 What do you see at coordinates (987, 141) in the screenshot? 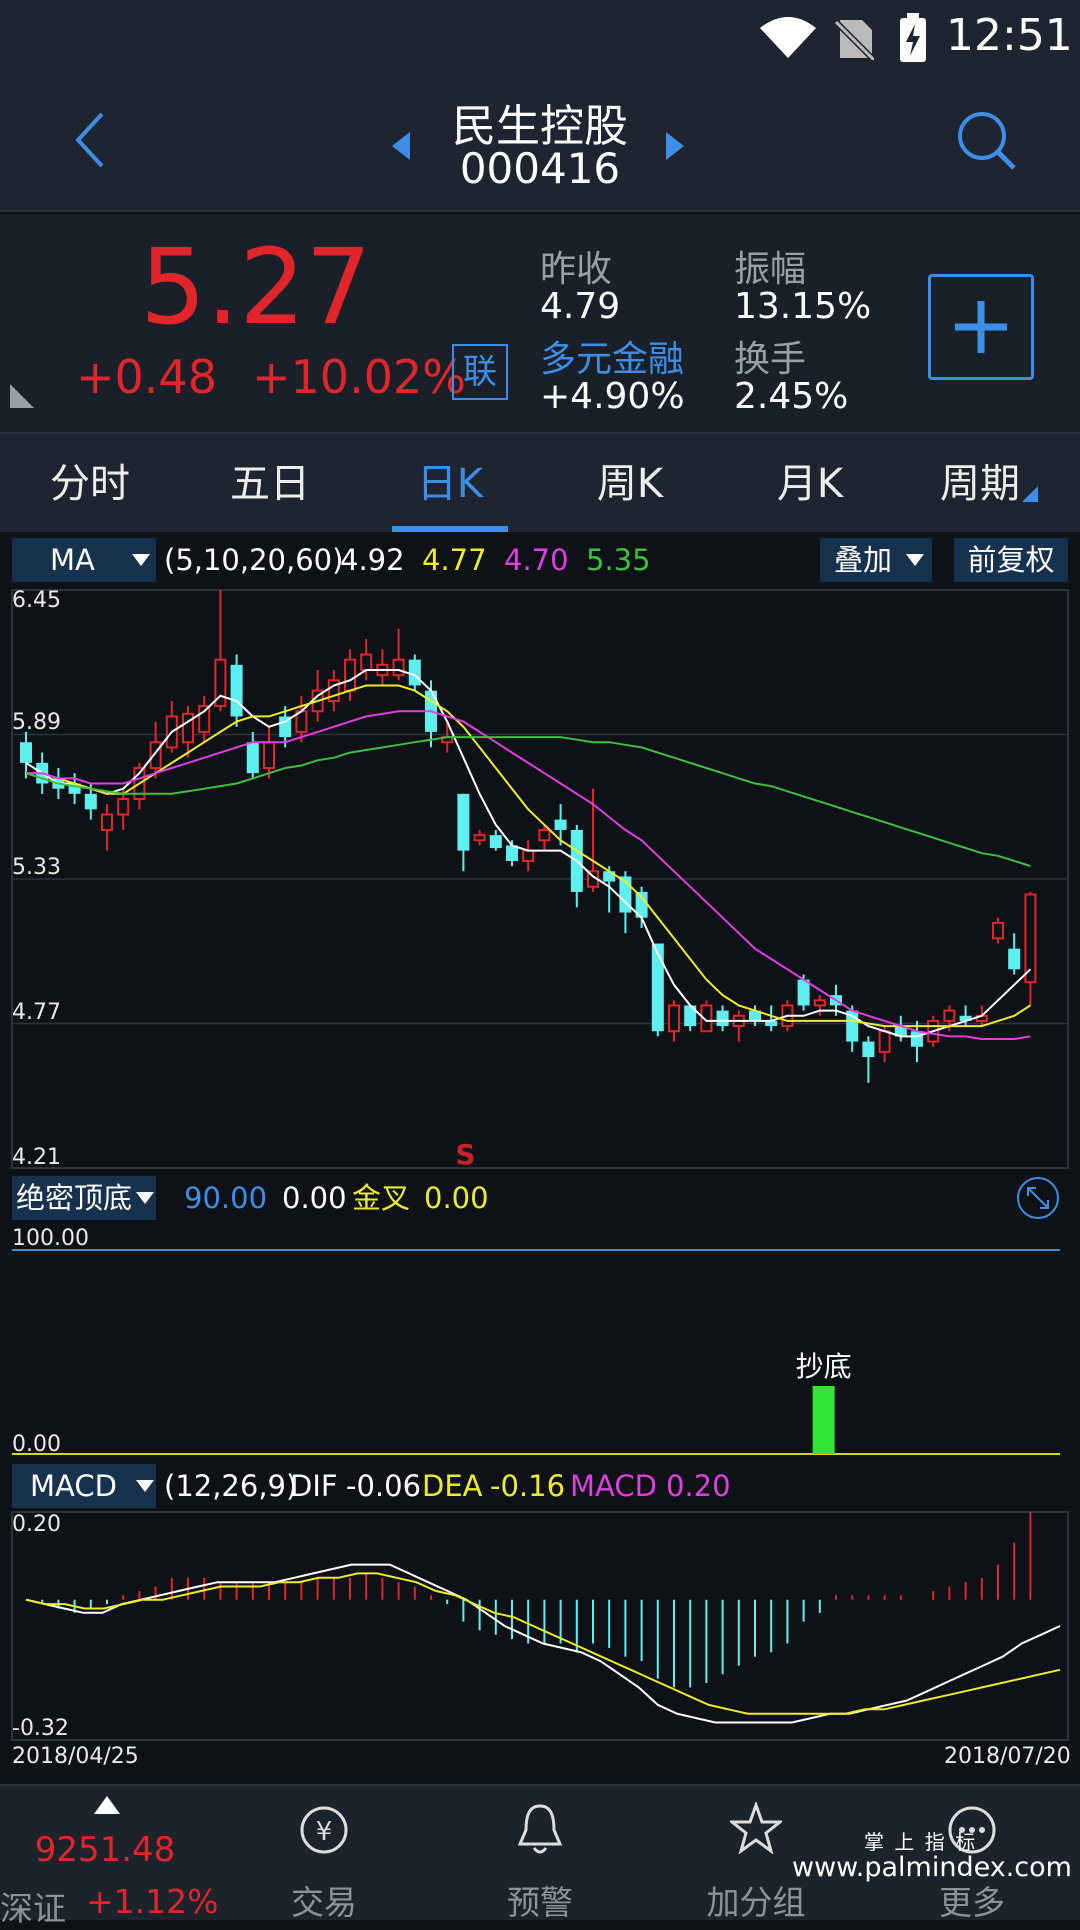
I see `search-icon` at bounding box center [987, 141].